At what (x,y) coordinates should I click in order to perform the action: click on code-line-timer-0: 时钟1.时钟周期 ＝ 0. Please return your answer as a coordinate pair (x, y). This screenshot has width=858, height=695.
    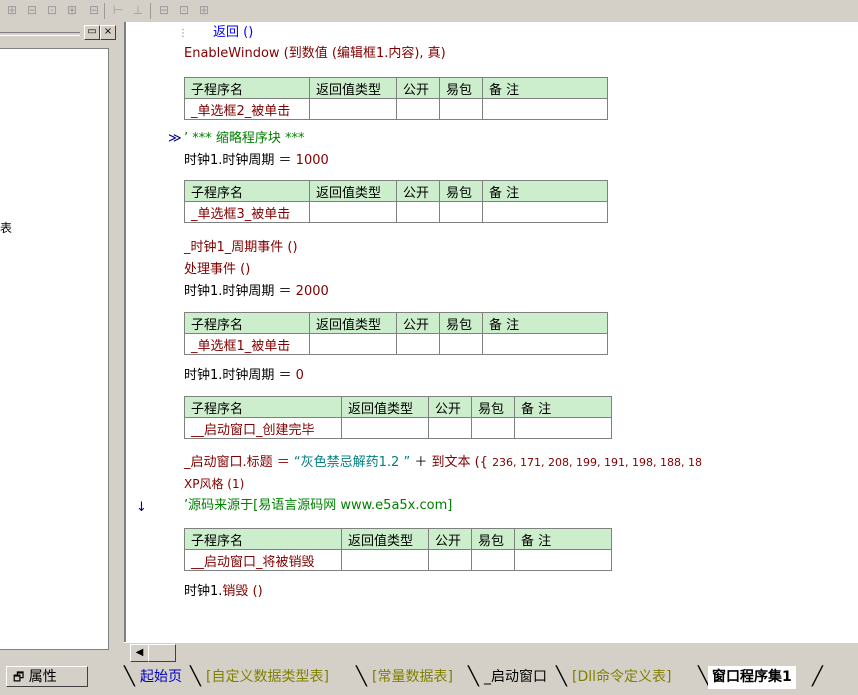
    Looking at the image, I should click on (244, 376).